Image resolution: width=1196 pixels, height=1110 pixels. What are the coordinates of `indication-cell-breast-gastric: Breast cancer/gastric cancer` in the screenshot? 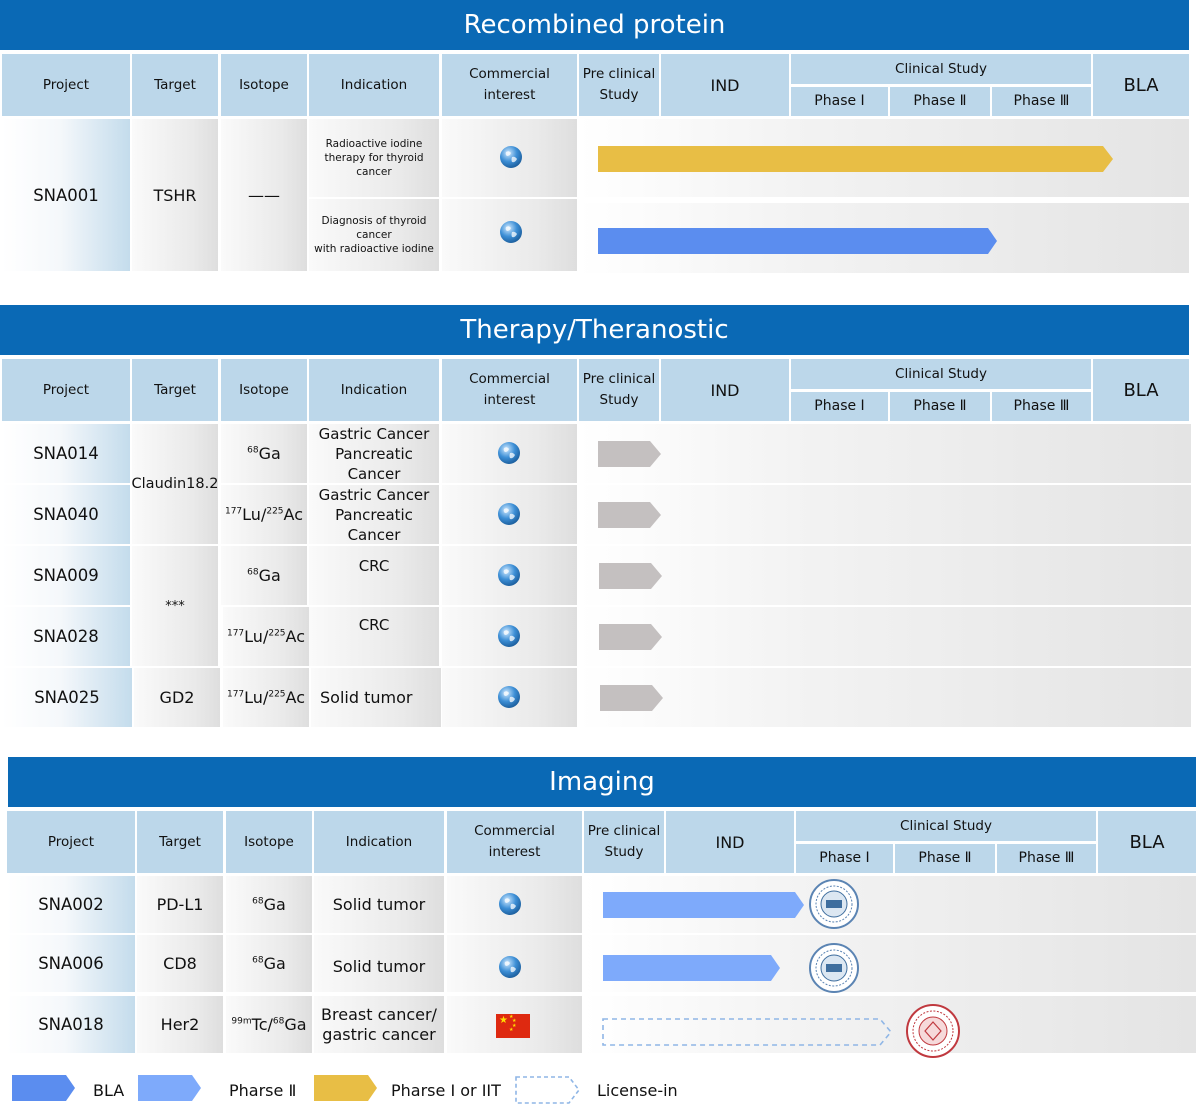 It's located at (379, 1024).